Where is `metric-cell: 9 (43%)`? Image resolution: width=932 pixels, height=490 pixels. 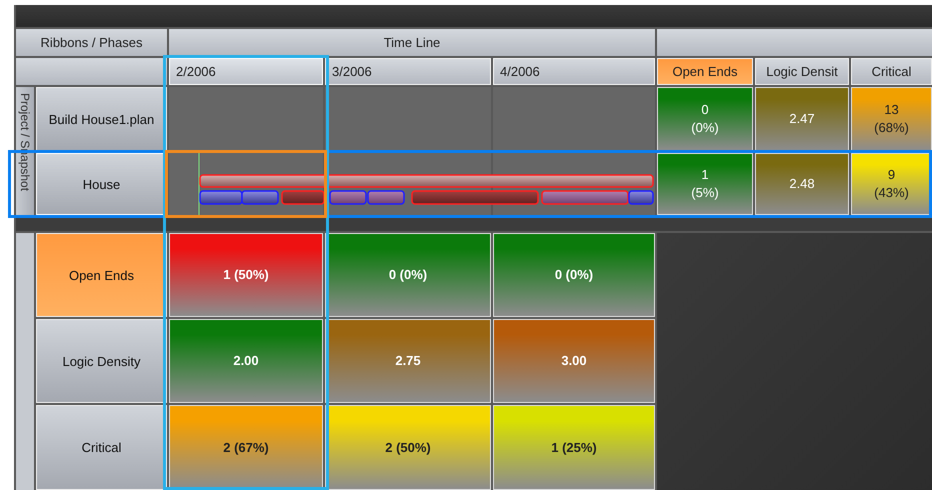 metric-cell: 9 (43%) is located at coordinates (891, 184).